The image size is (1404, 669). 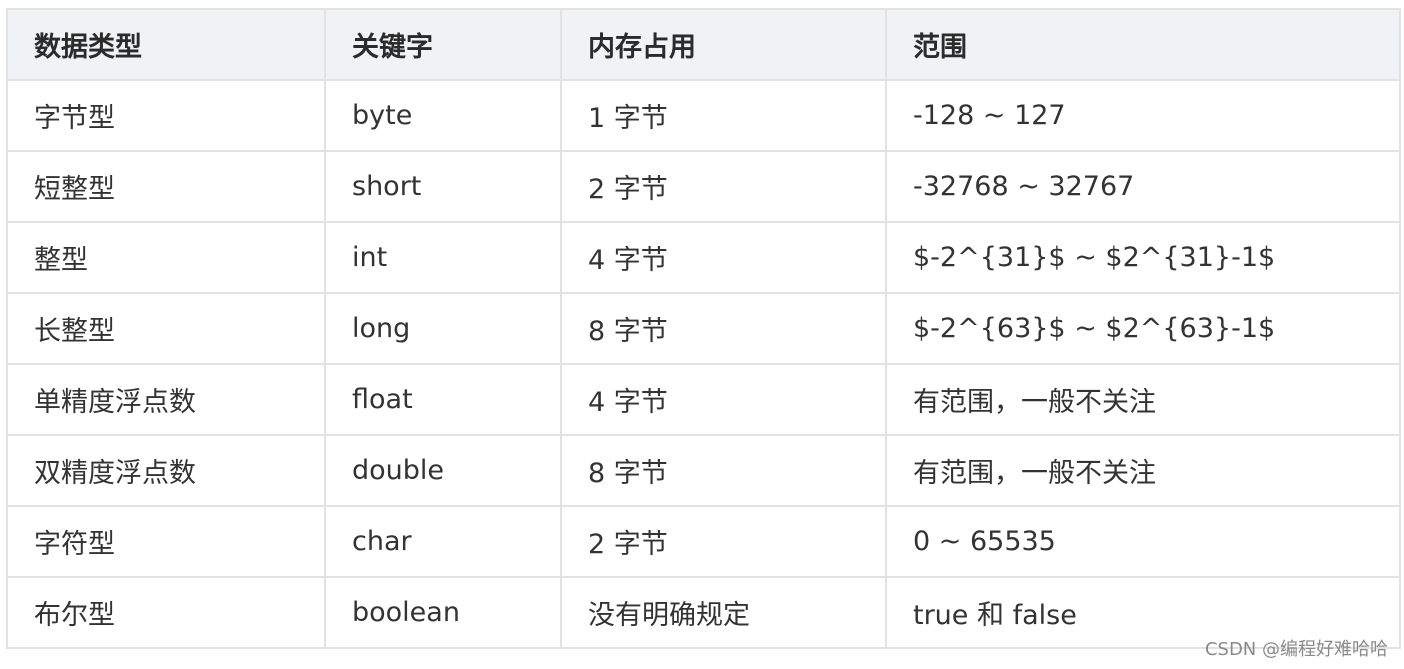 I want to click on cell-data-type: 字符型, so click(x=166, y=541).